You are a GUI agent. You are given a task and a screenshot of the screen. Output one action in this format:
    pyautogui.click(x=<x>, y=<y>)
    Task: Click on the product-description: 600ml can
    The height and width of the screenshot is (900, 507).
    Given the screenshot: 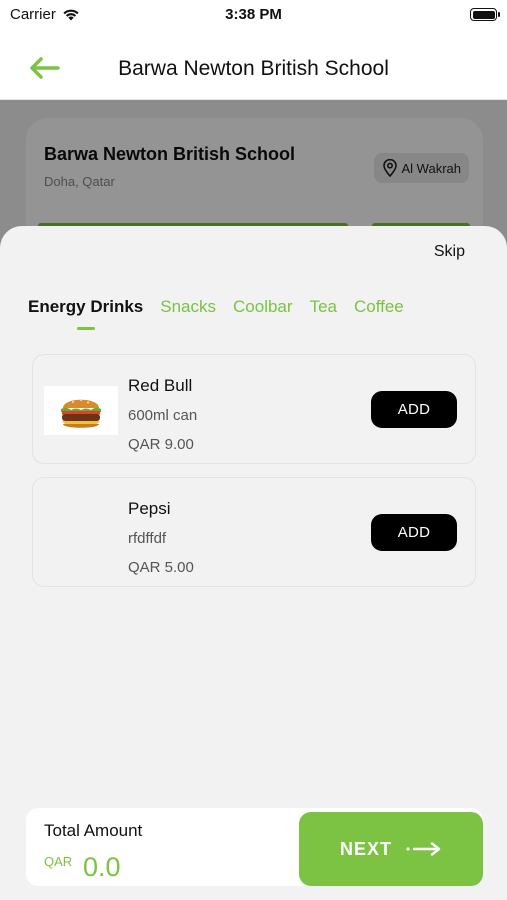 What is the action you would take?
    pyautogui.click(x=163, y=415)
    